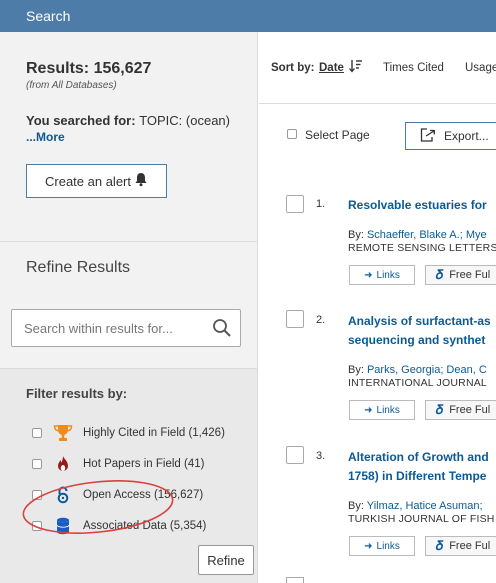 The width and height of the screenshot is (496, 583). What do you see at coordinates (141, 181) in the screenshot?
I see `bell-icon` at bounding box center [141, 181].